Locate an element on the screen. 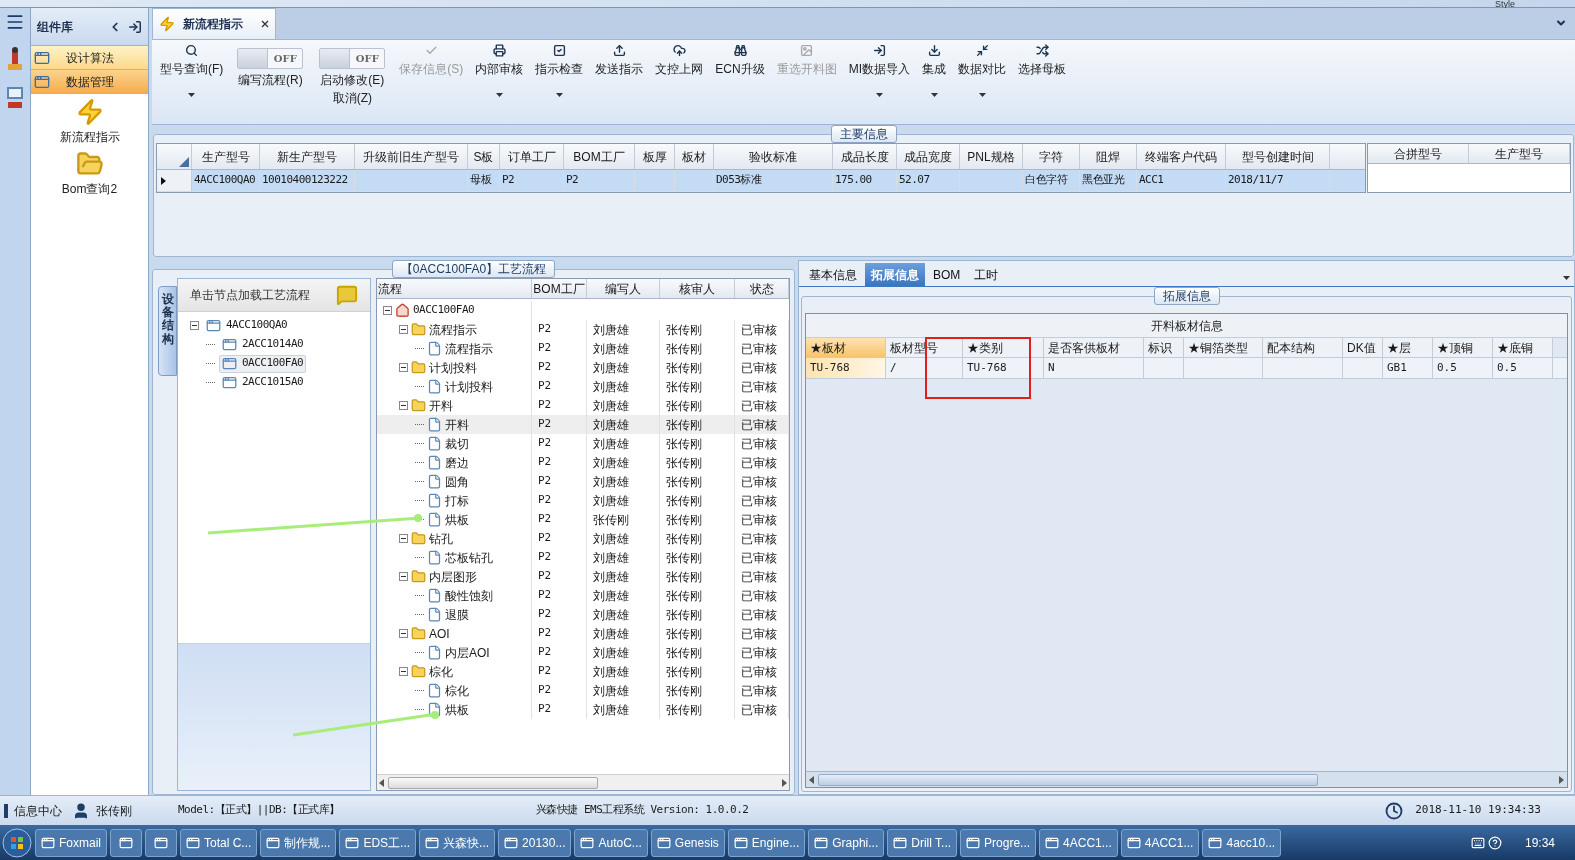  tab: 基本信息 is located at coordinates (833, 274).